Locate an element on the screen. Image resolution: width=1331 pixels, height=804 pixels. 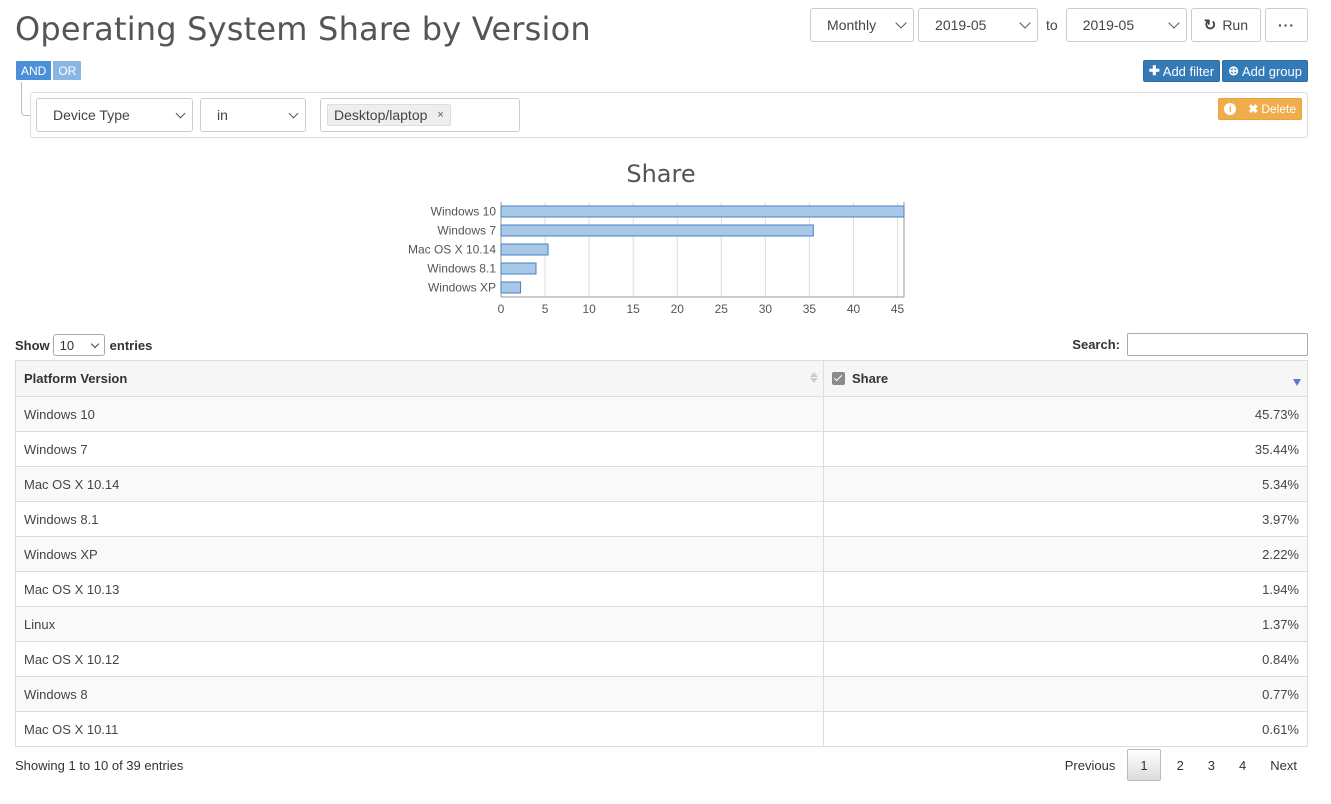
table-row: Windows 8 0.77% is located at coordinates (661, 694).